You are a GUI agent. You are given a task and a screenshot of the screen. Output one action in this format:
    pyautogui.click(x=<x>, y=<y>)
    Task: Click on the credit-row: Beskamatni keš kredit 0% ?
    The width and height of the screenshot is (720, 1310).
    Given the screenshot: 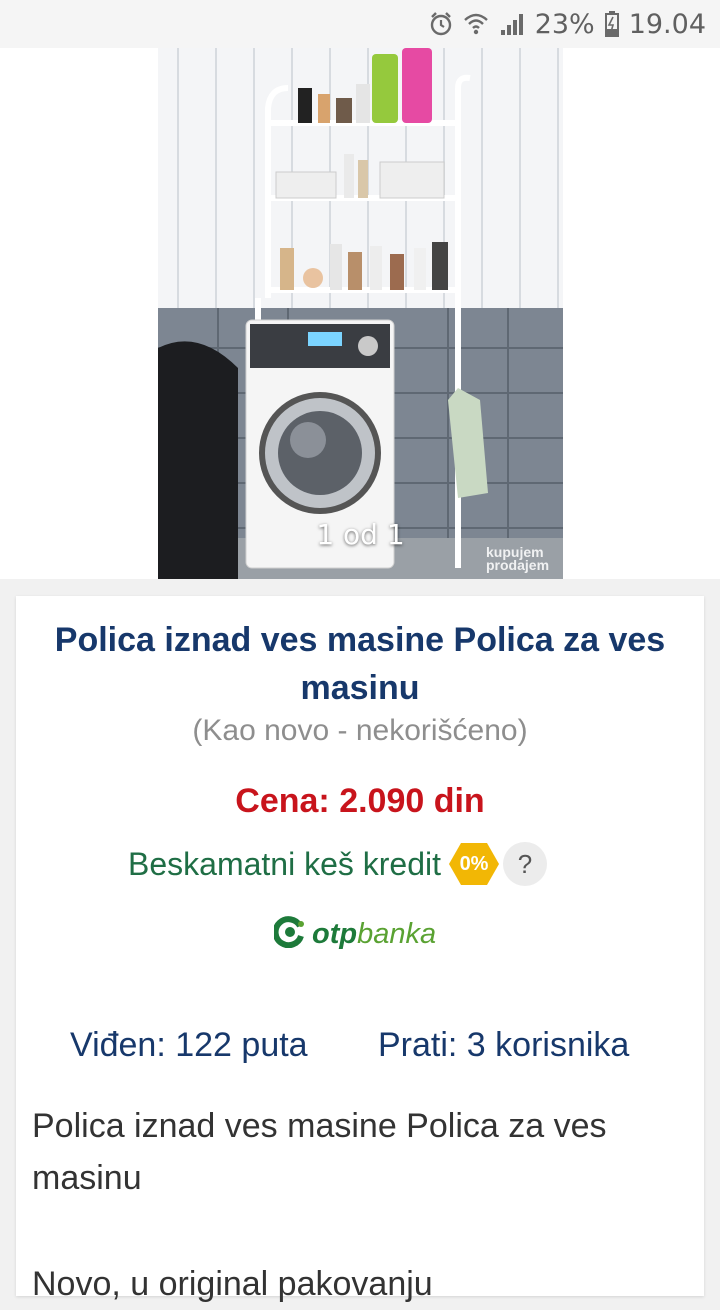 What is the action you would take?
    pyautogui.click(x=338, y=864)
    